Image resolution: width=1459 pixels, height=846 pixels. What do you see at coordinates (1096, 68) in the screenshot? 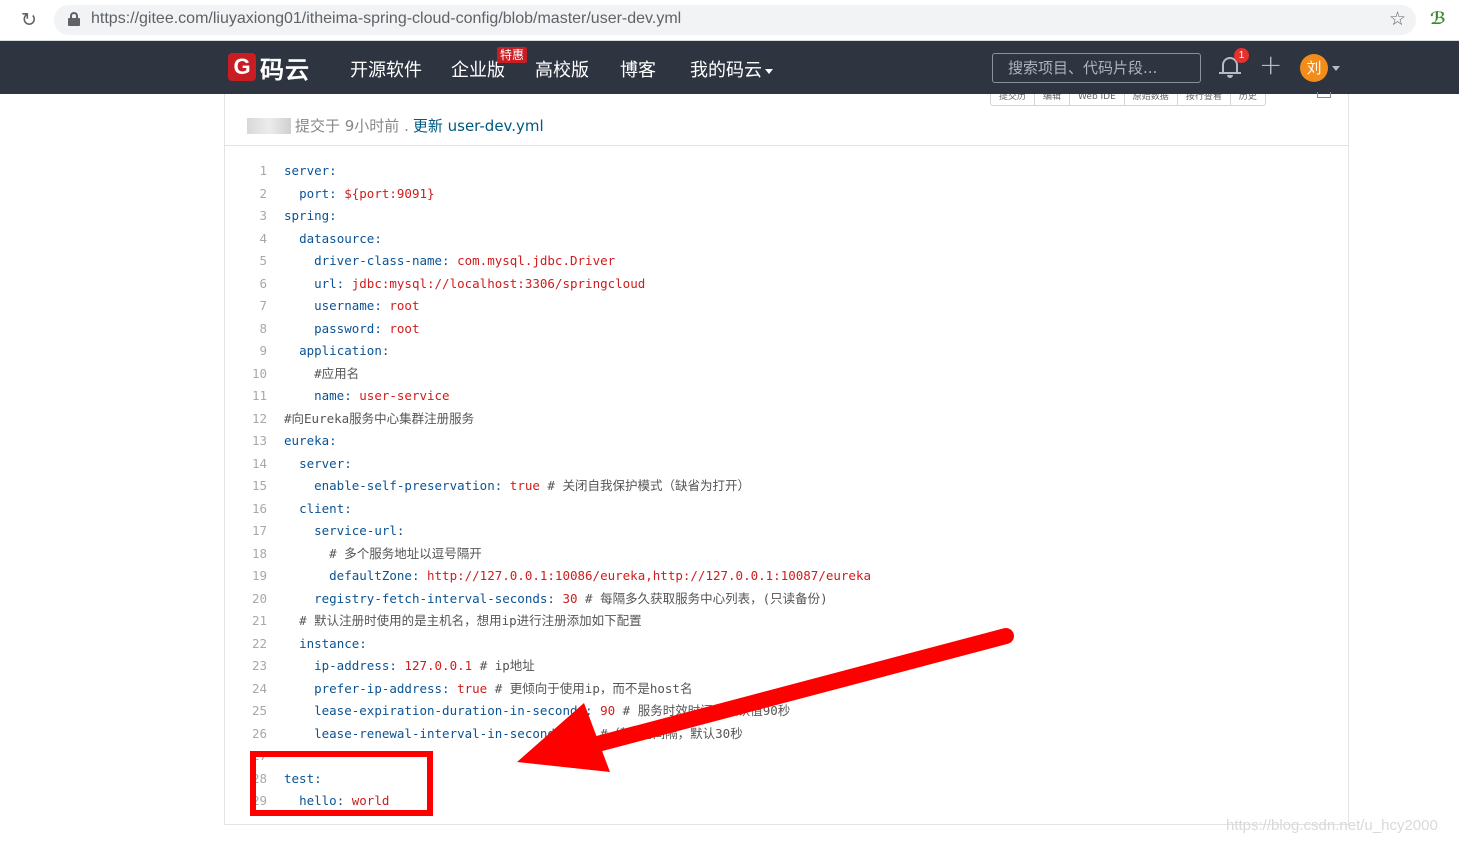
I see `search-input` at bounding box center [1096, 68].